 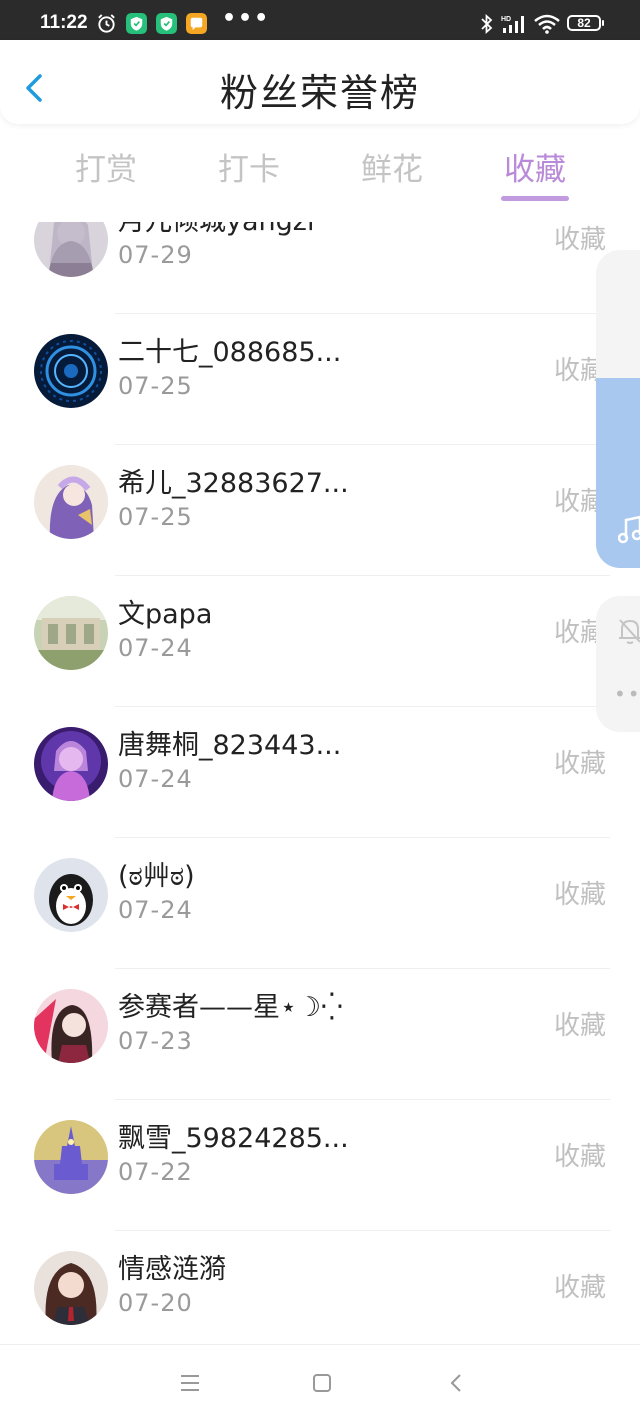 I want to click on system-nav-bar, so click(x=320, y=1383).